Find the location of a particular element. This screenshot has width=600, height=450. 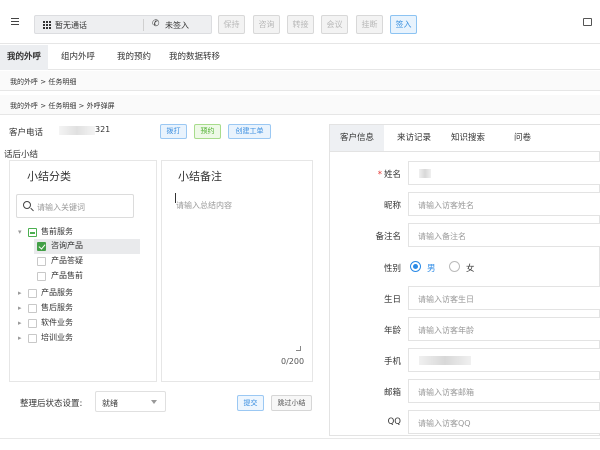

breadcrumb-bar: 我的外呼 > 任务明细 is located at coordinates (300, 81).